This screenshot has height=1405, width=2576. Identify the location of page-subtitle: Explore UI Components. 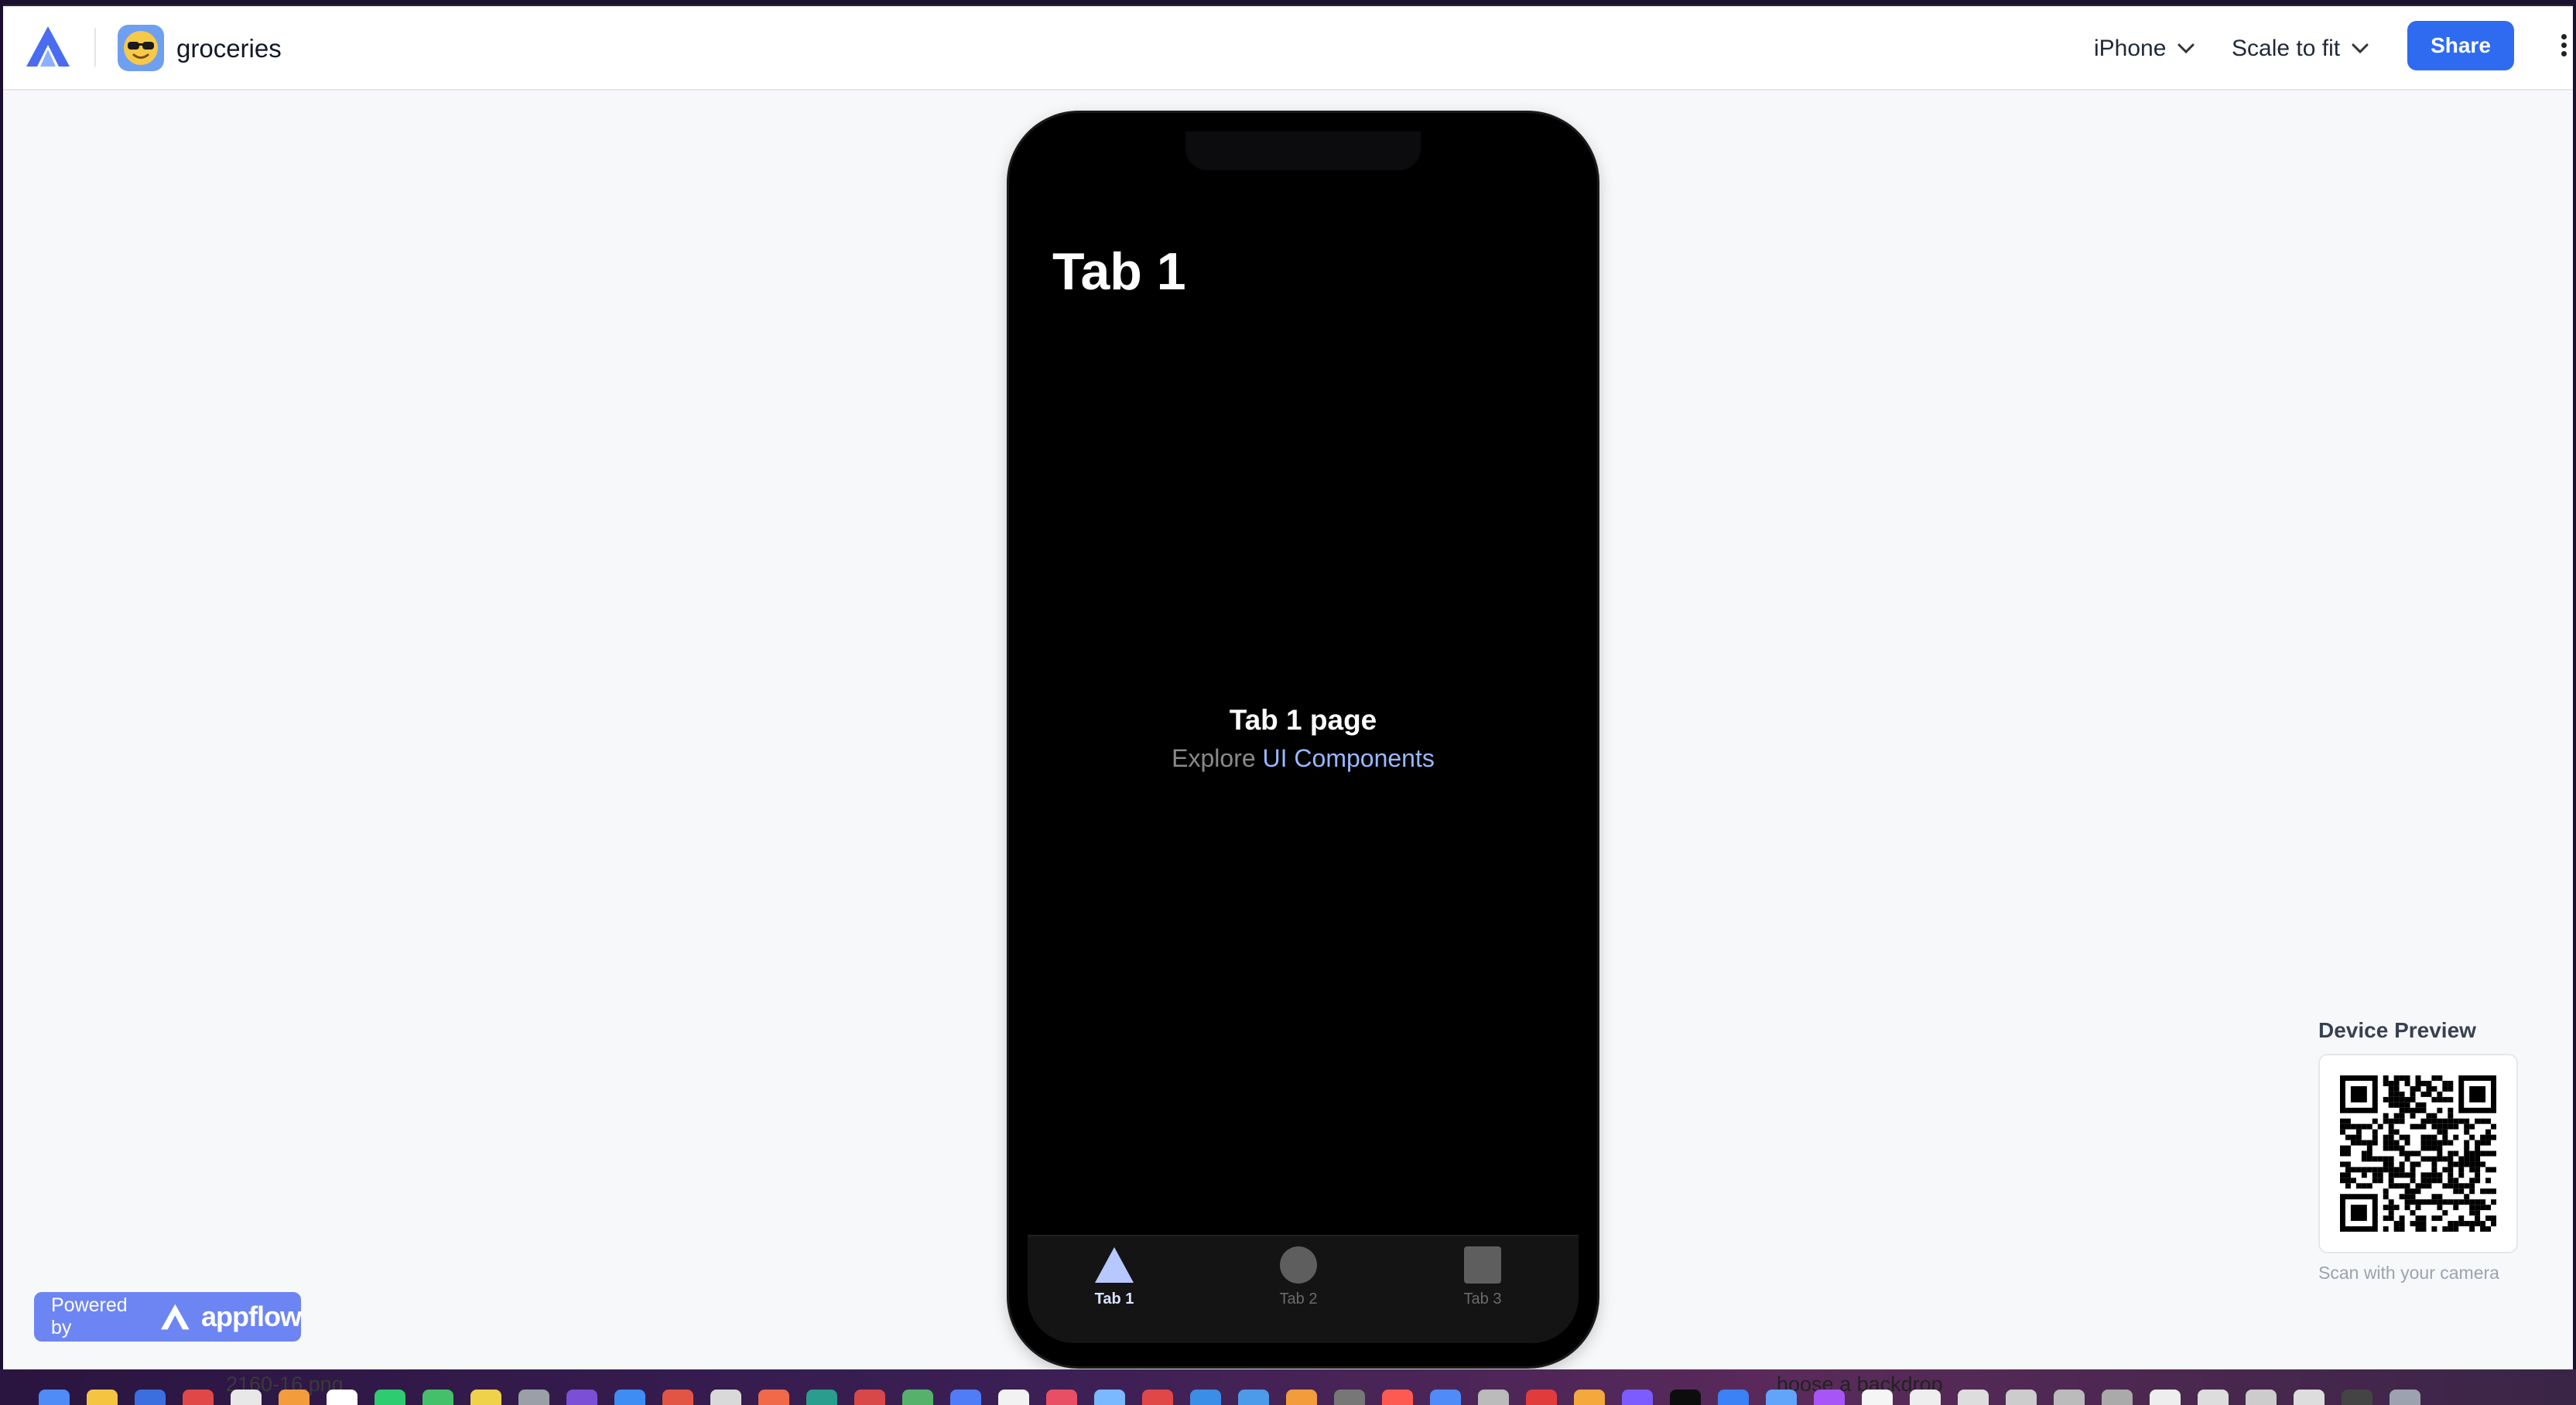
(1303, 759).